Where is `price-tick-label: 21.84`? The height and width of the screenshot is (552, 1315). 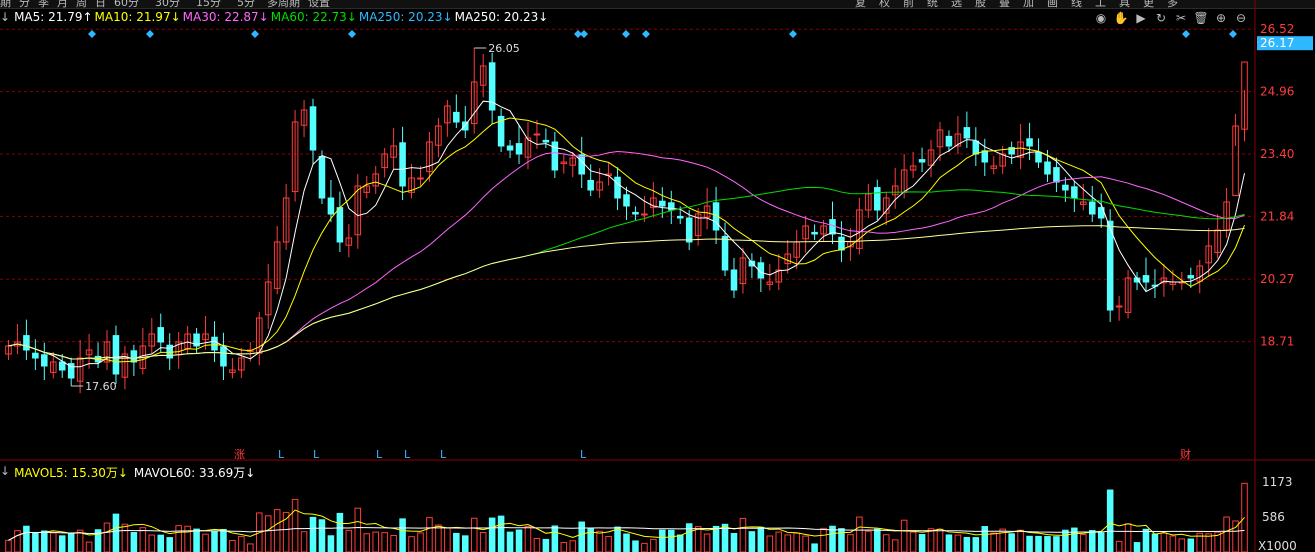
price-tick-label: 21.84 is located at coordinates (1277, 216).